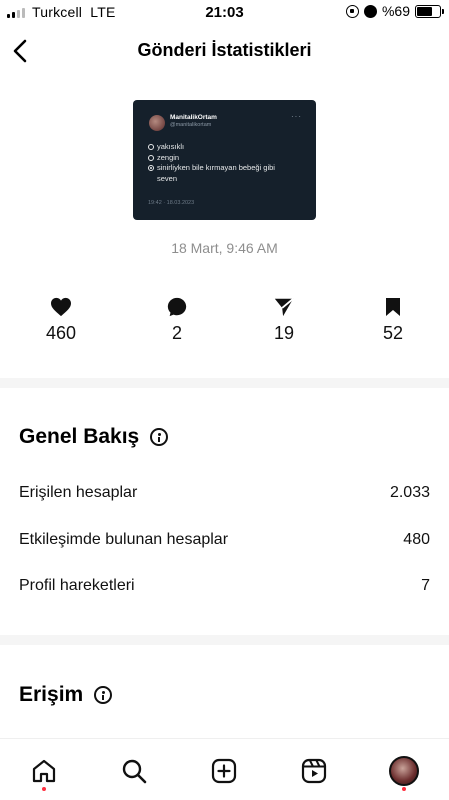 This screenshot has height=800, width=449. I want to click on status-right: %69, so click(394, 11).